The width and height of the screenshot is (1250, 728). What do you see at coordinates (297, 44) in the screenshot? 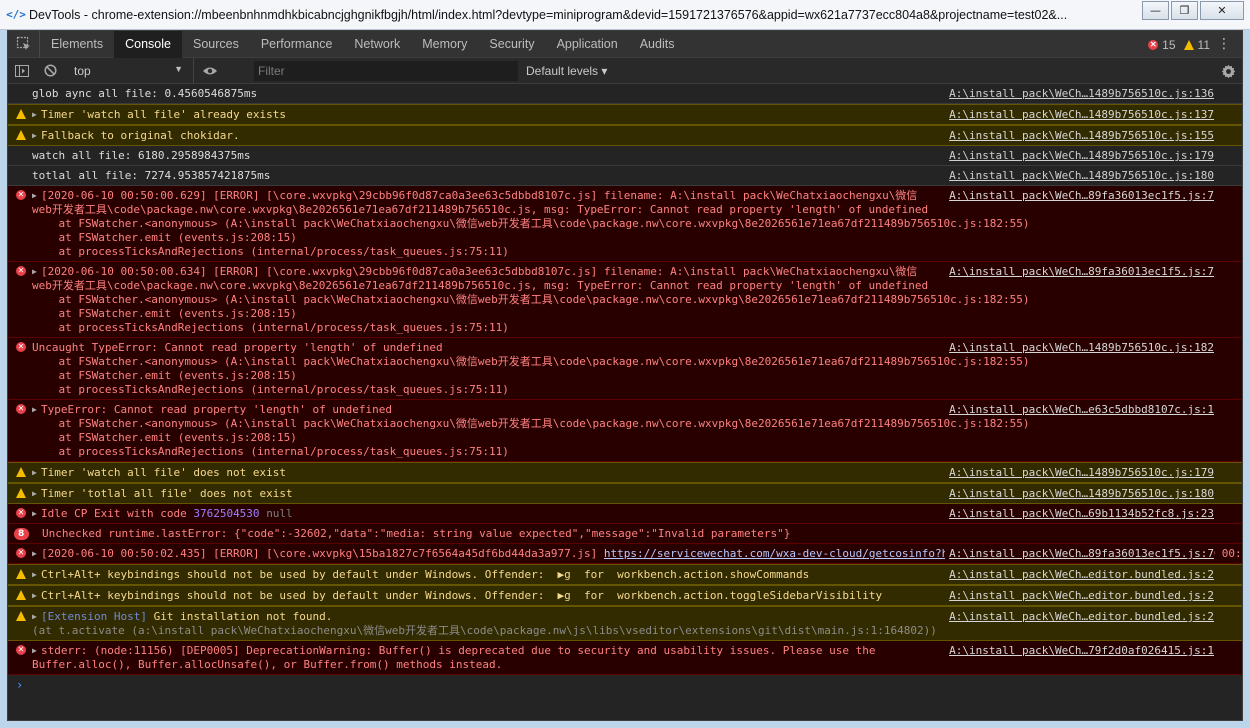
I see `tab-performance: Performance` at bounding box center [297, 44].